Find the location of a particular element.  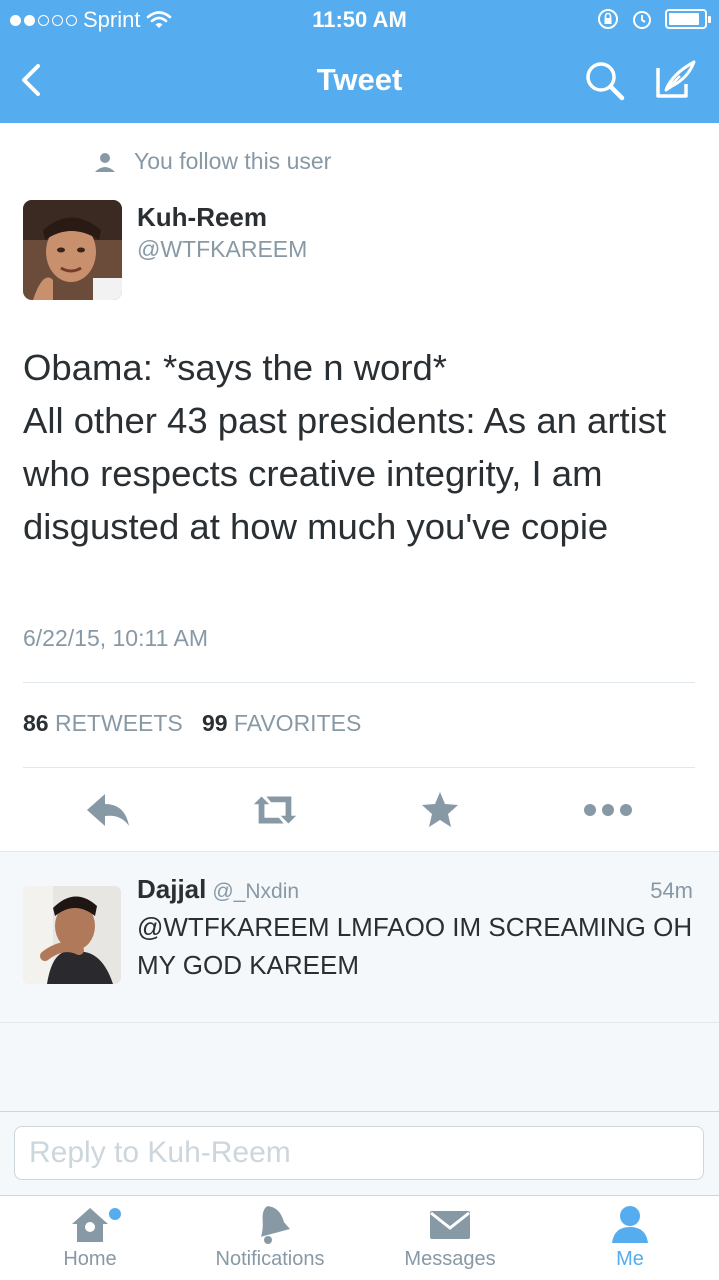

home-notification-dot is located at coordinates (115, 1214).